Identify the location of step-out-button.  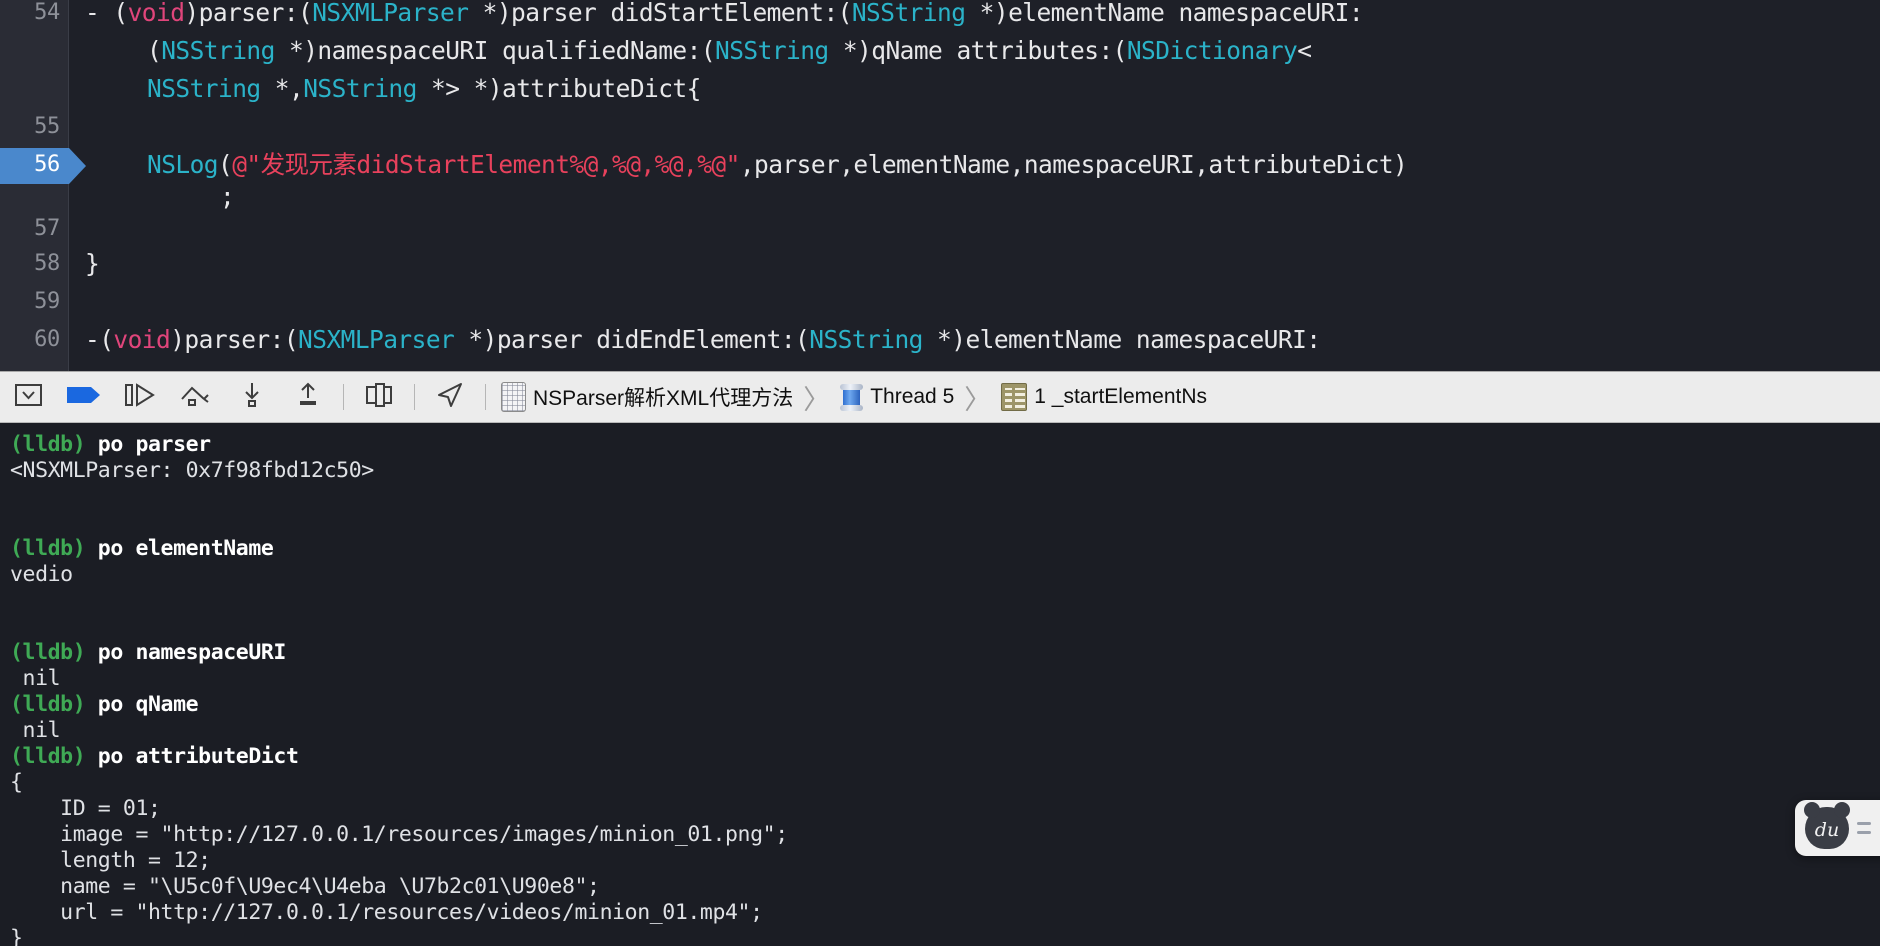
(308, 397).